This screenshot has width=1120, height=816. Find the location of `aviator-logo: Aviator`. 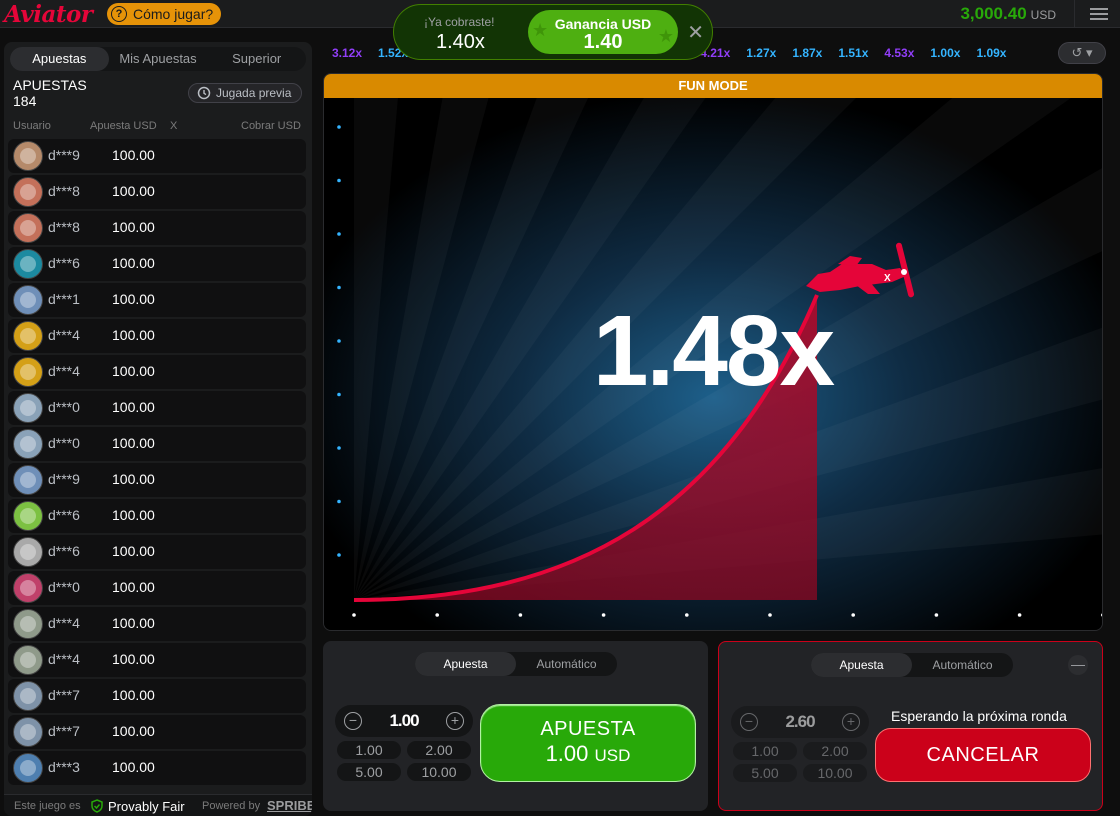

aviator-logo: Aviator is located at coordinates (48, 14).